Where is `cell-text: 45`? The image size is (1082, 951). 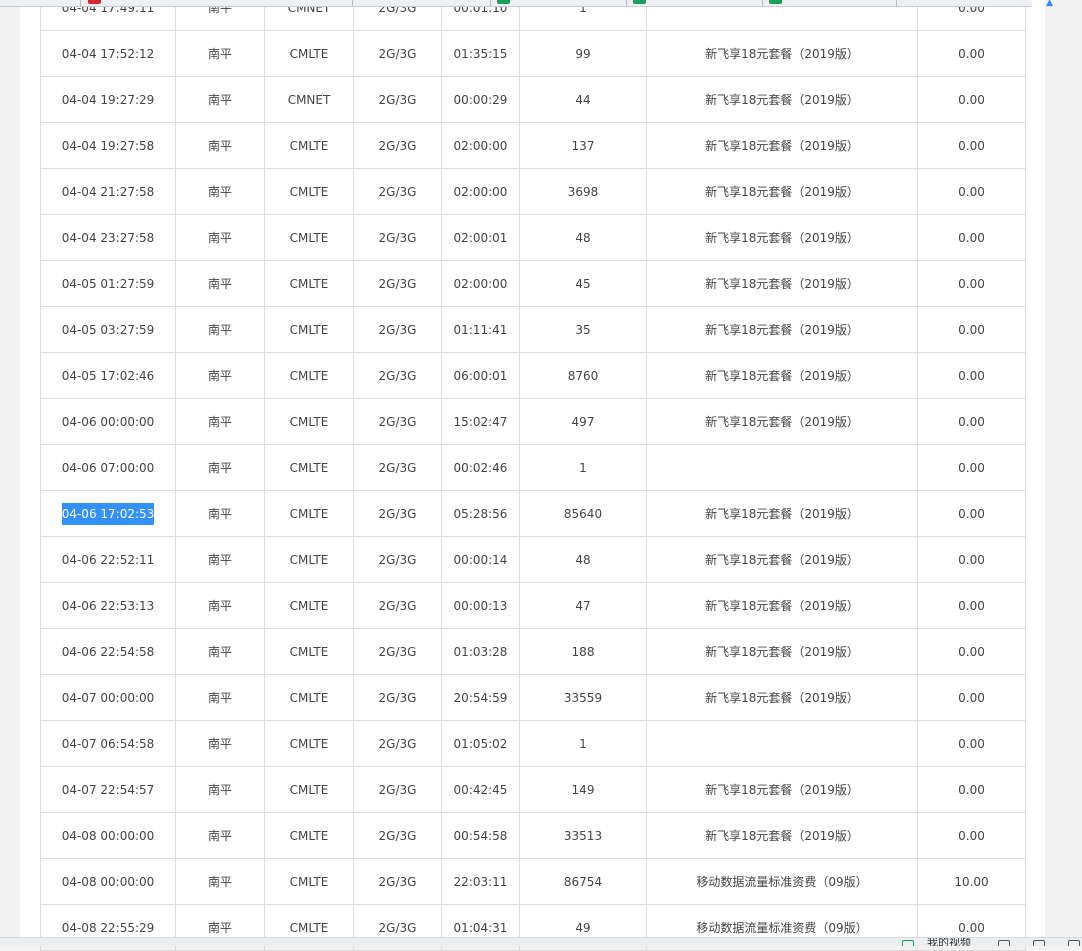 cell-text: 45 is located at coordinates (583, 283).